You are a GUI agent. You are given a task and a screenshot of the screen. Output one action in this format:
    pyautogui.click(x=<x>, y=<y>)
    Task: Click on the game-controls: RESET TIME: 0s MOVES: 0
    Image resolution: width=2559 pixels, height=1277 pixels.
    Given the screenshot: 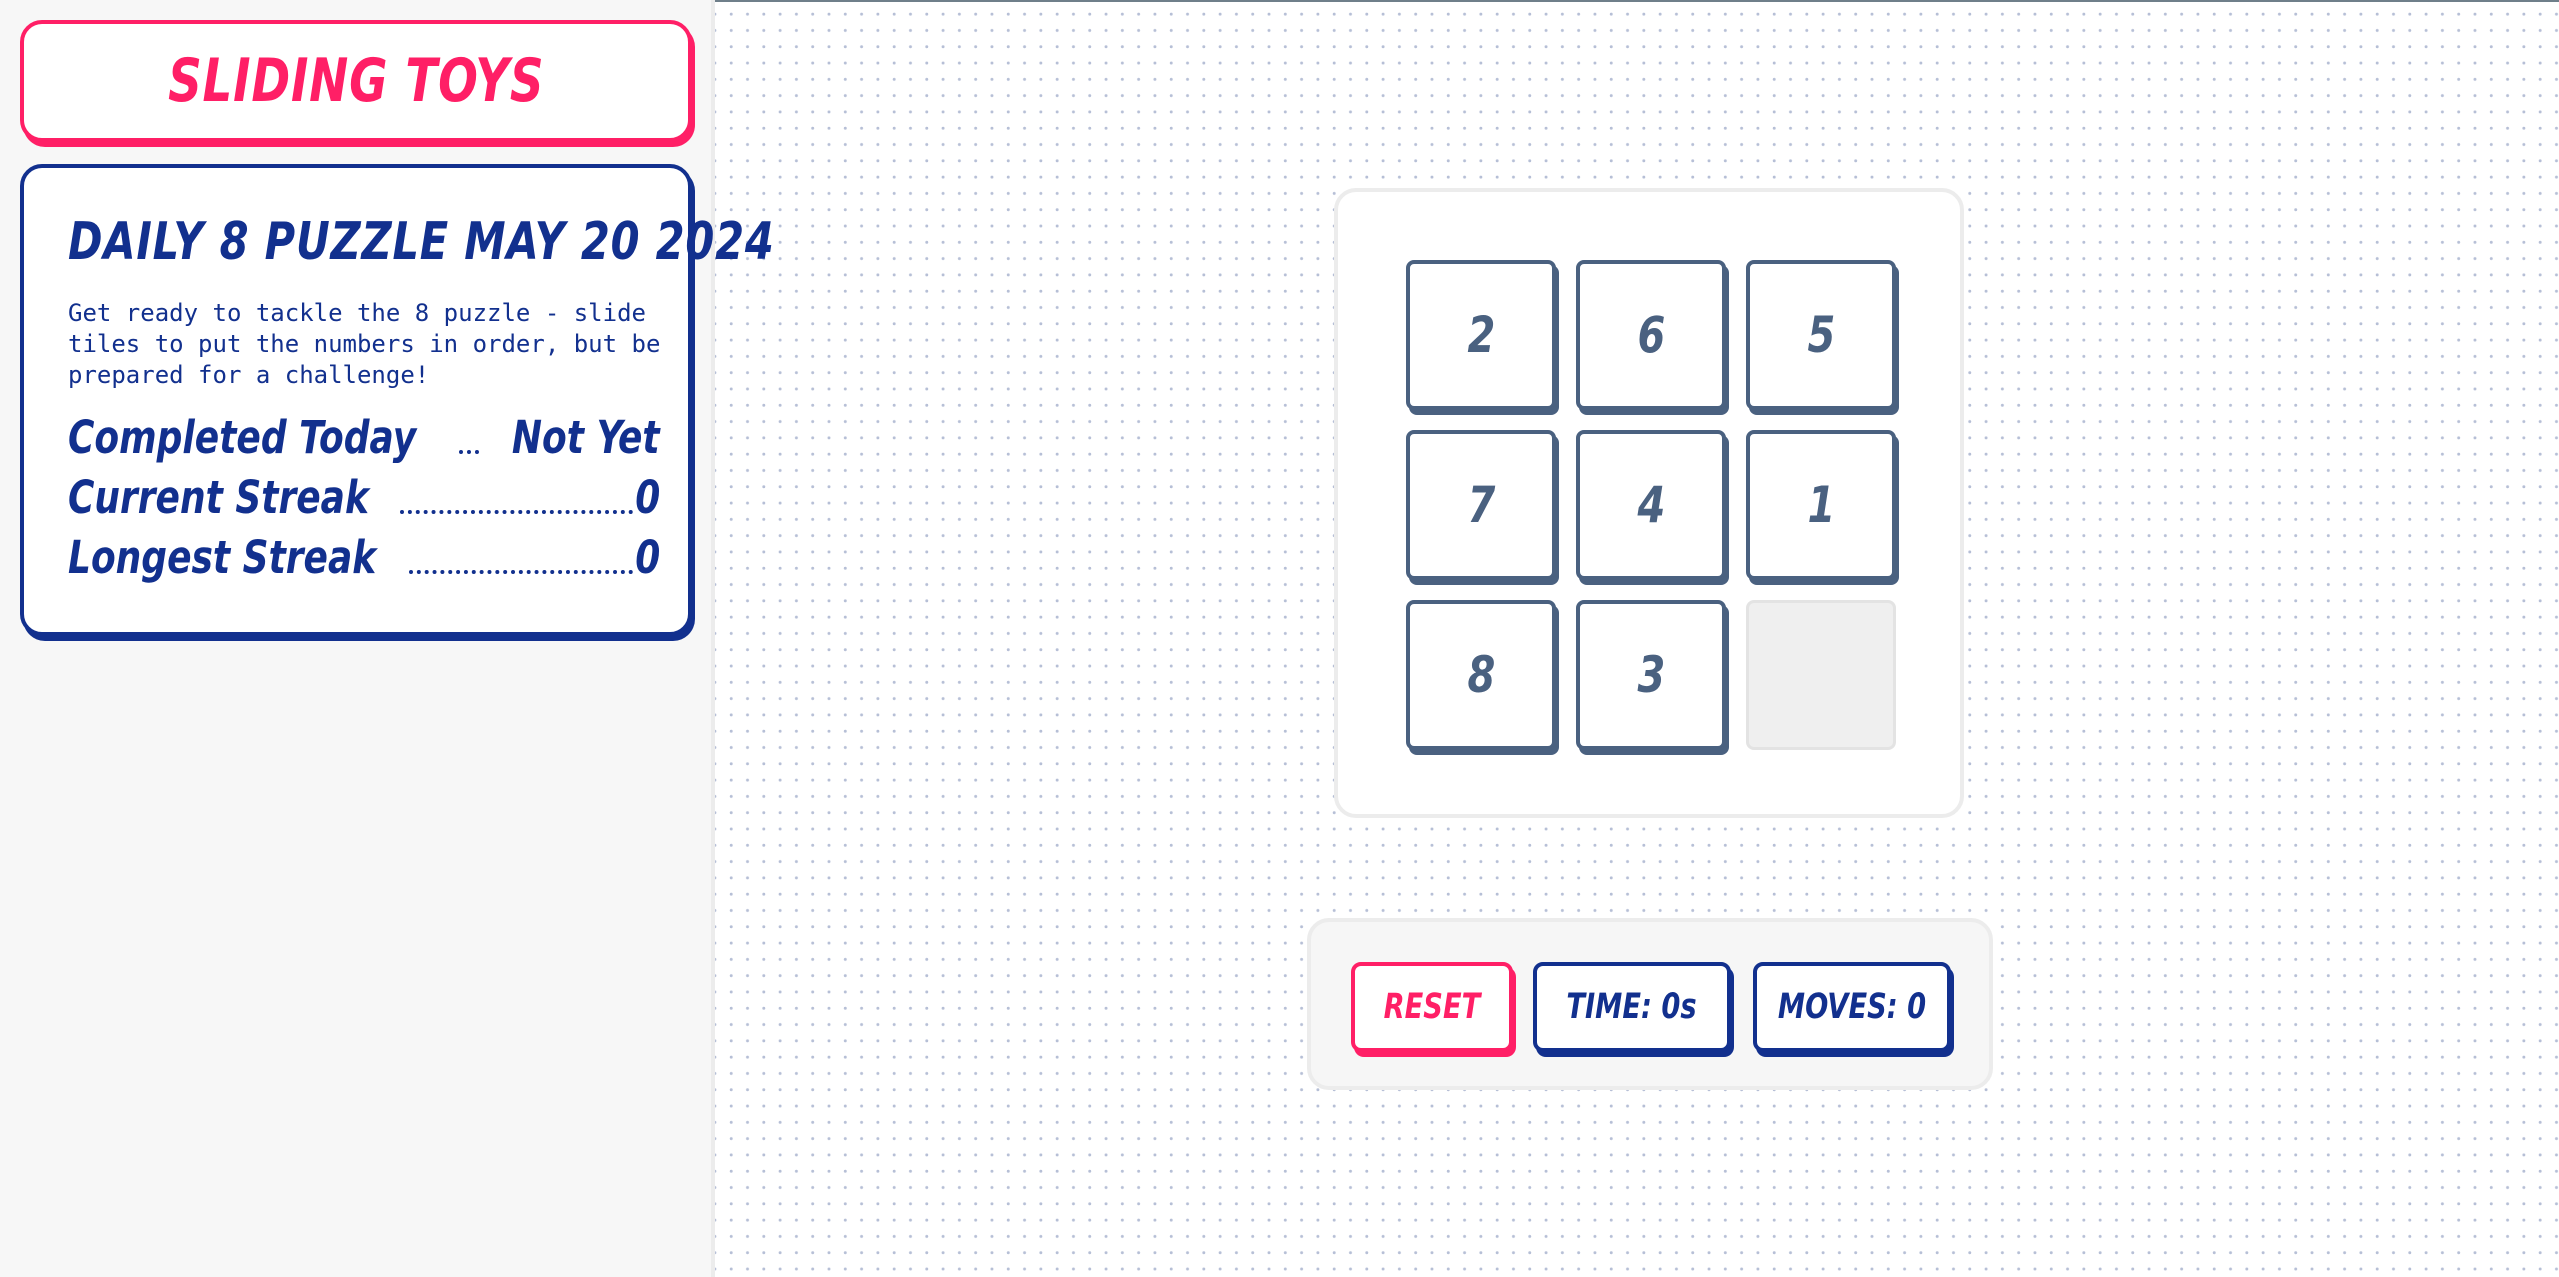 What is the action you would take?
    pyautogui.click(x=1650, y=1004)
    